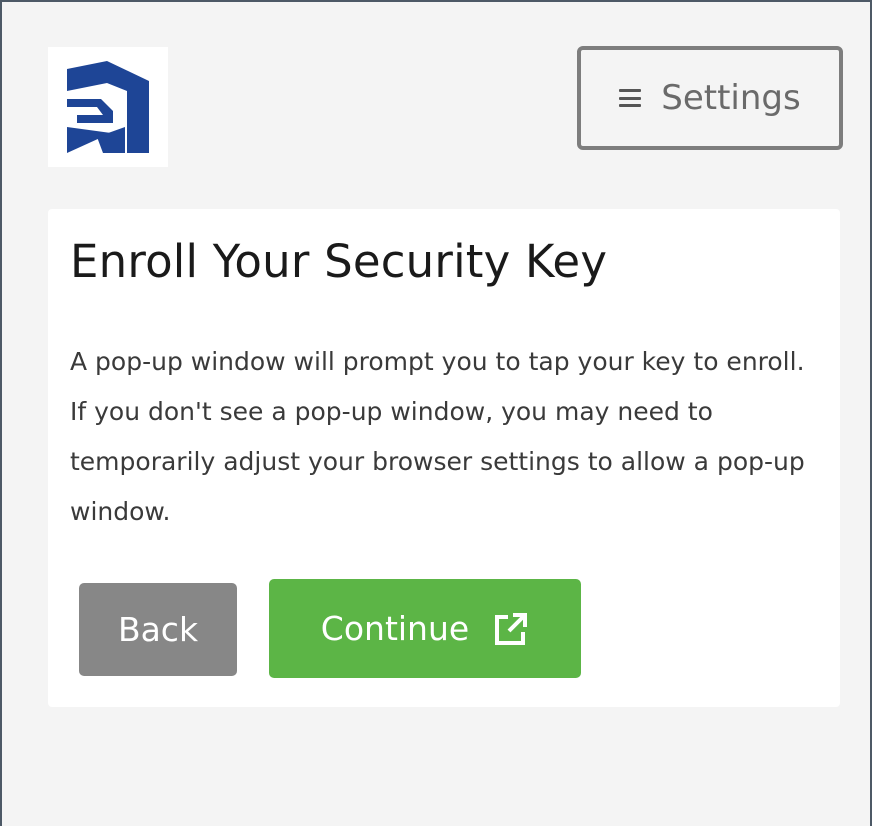 The width and height of the screenshot is (872, 826). What do you see at coordinates (339, 261) in the screenshot?
I see `page-title: Enroll Your Security Key` at bounding box center [339, 261].